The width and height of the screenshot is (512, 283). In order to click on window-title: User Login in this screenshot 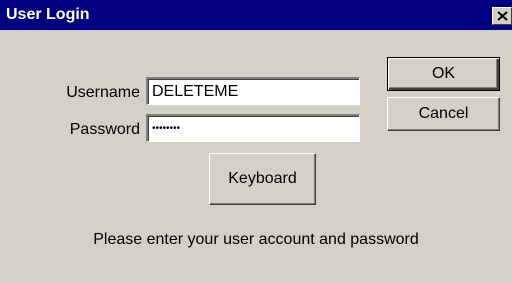, I will do `click(48, 14)`.